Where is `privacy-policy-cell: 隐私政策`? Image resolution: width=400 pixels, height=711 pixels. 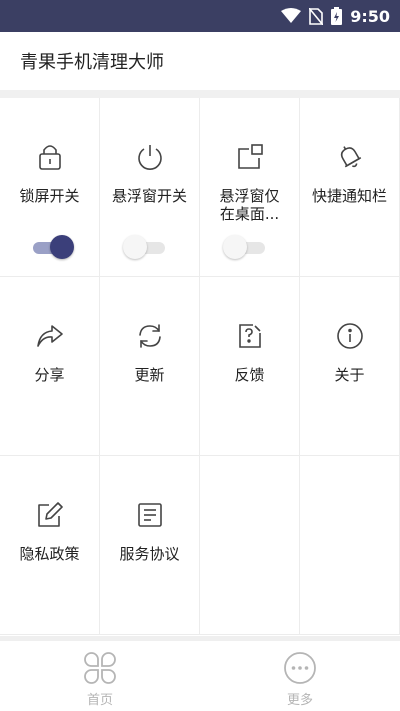 privacy-policy-cell: 隐私政策 is located at coordinates (50, 545).